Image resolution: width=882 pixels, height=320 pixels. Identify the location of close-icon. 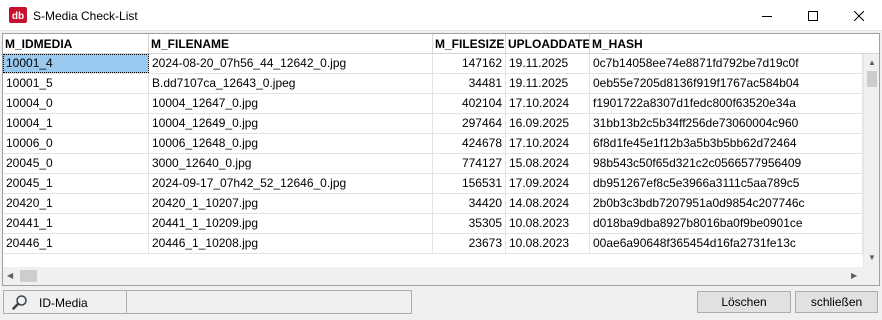
(859, 15).